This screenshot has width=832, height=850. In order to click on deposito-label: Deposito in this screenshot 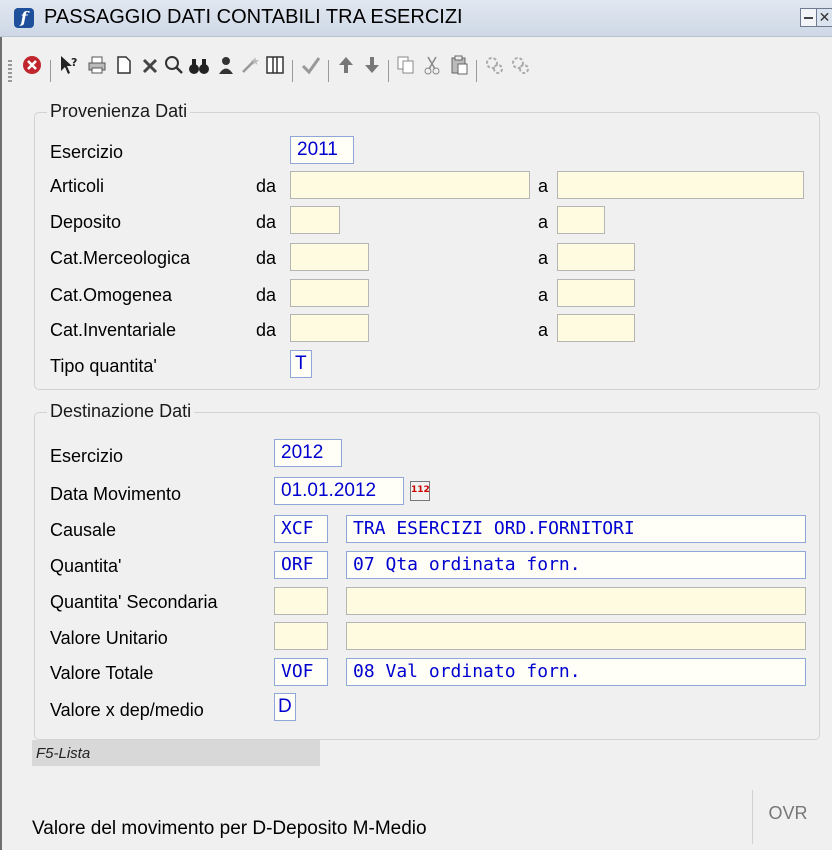, I will do `click(86, 222)`.